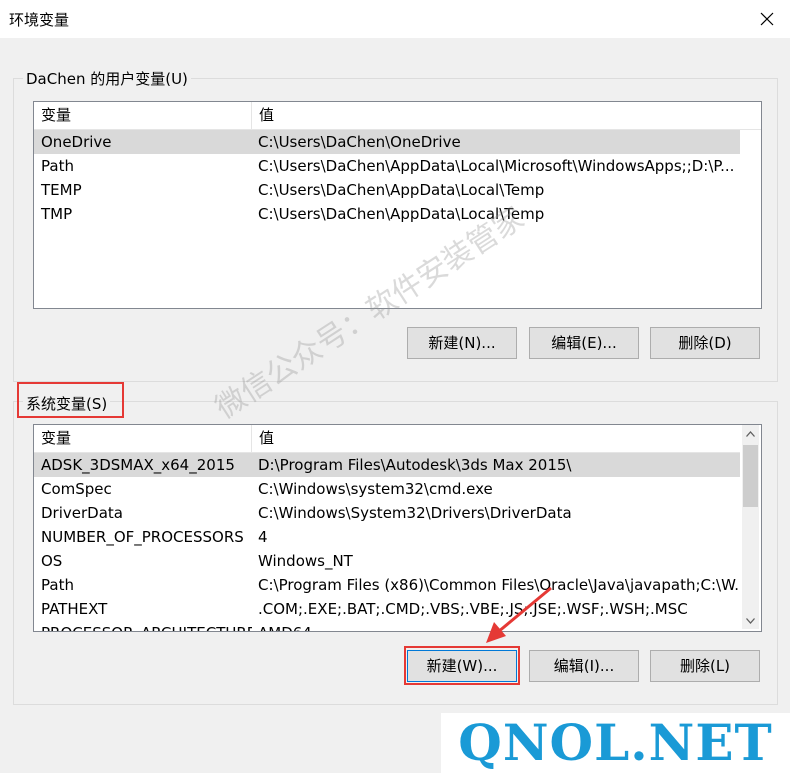 The width and height of the screenshot is (790, 773). I want to click on close-icon, so click(767, 19).